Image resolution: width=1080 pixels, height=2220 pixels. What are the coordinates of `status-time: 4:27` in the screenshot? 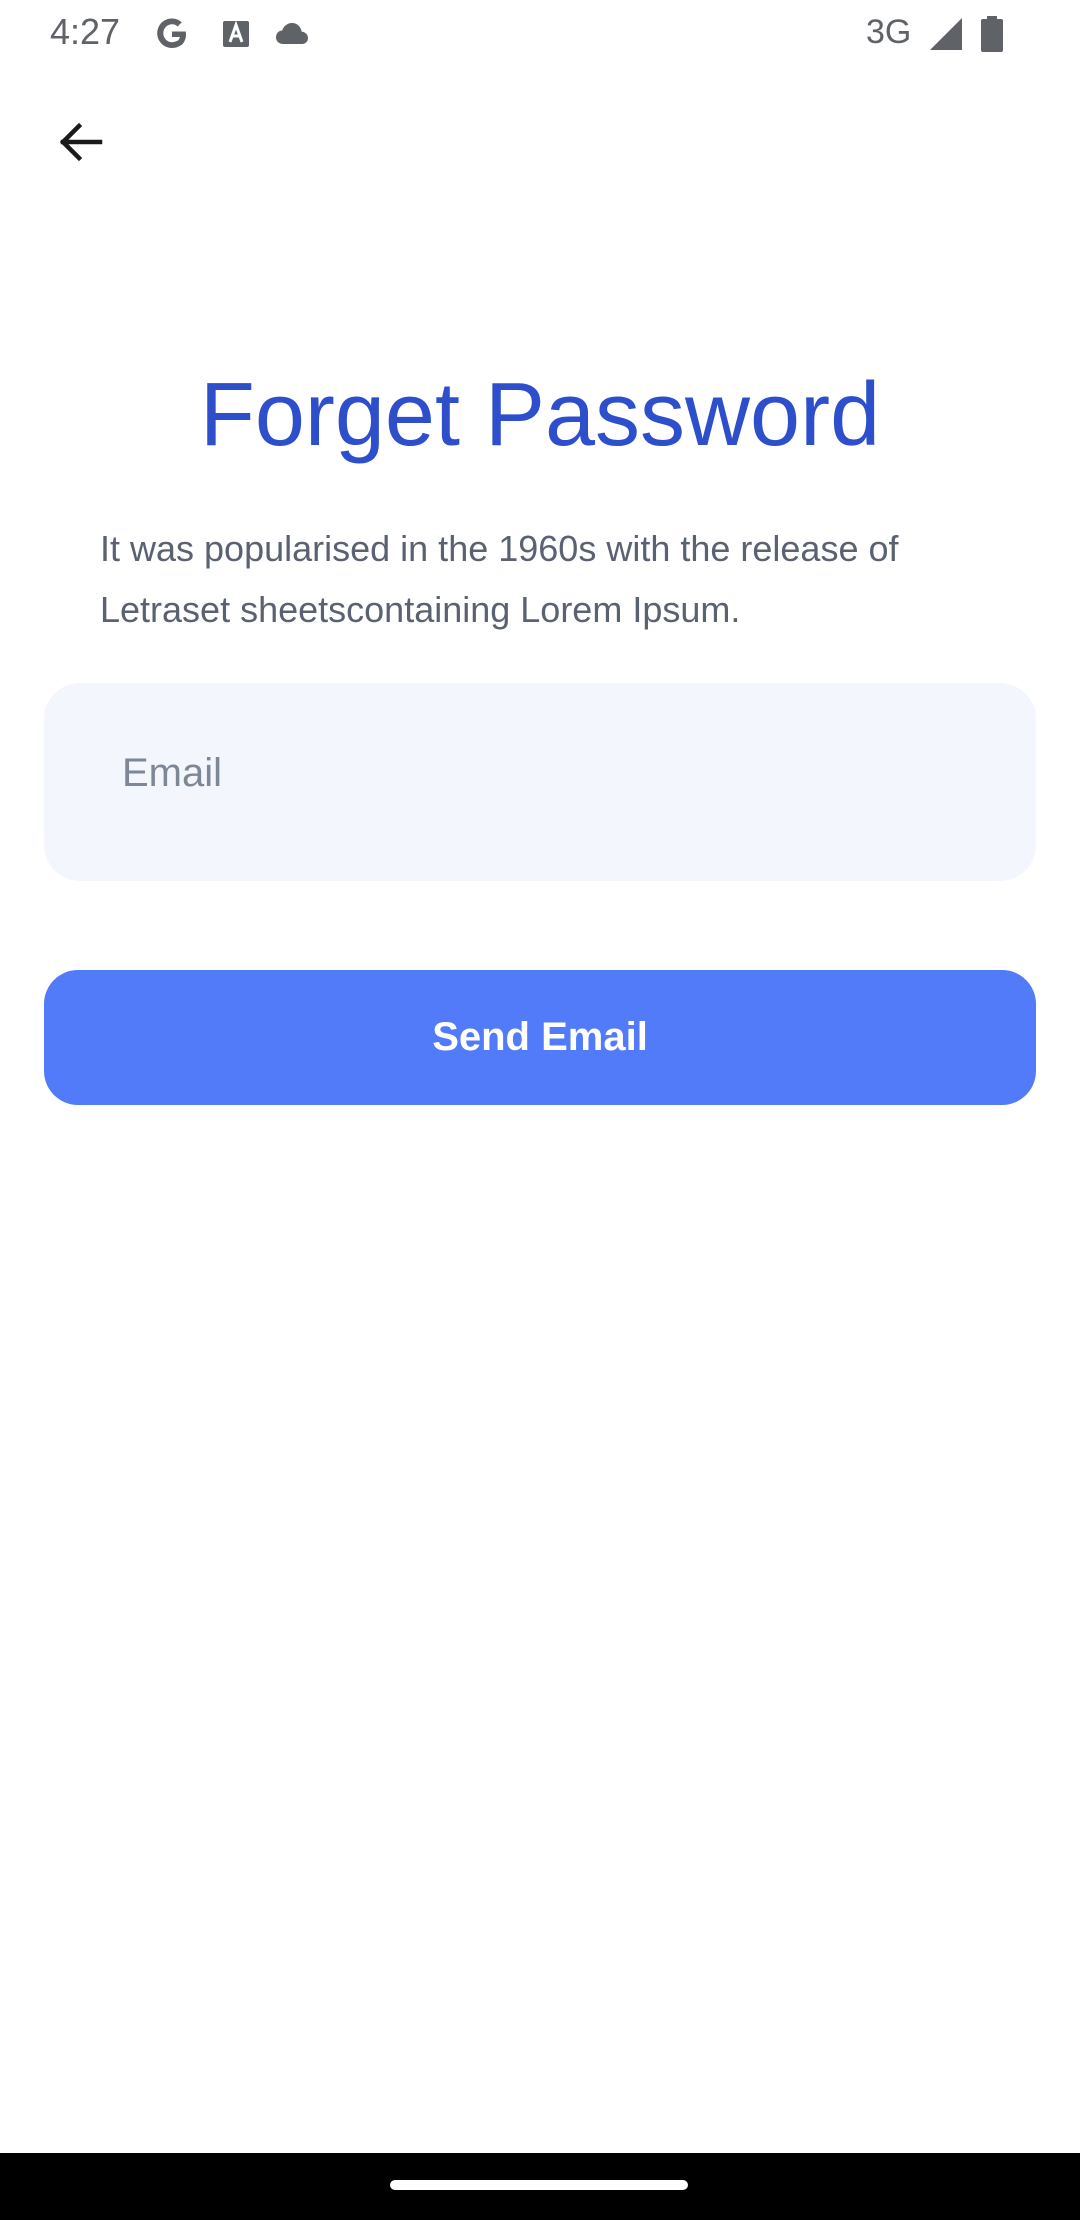 It's located at (85, 31).